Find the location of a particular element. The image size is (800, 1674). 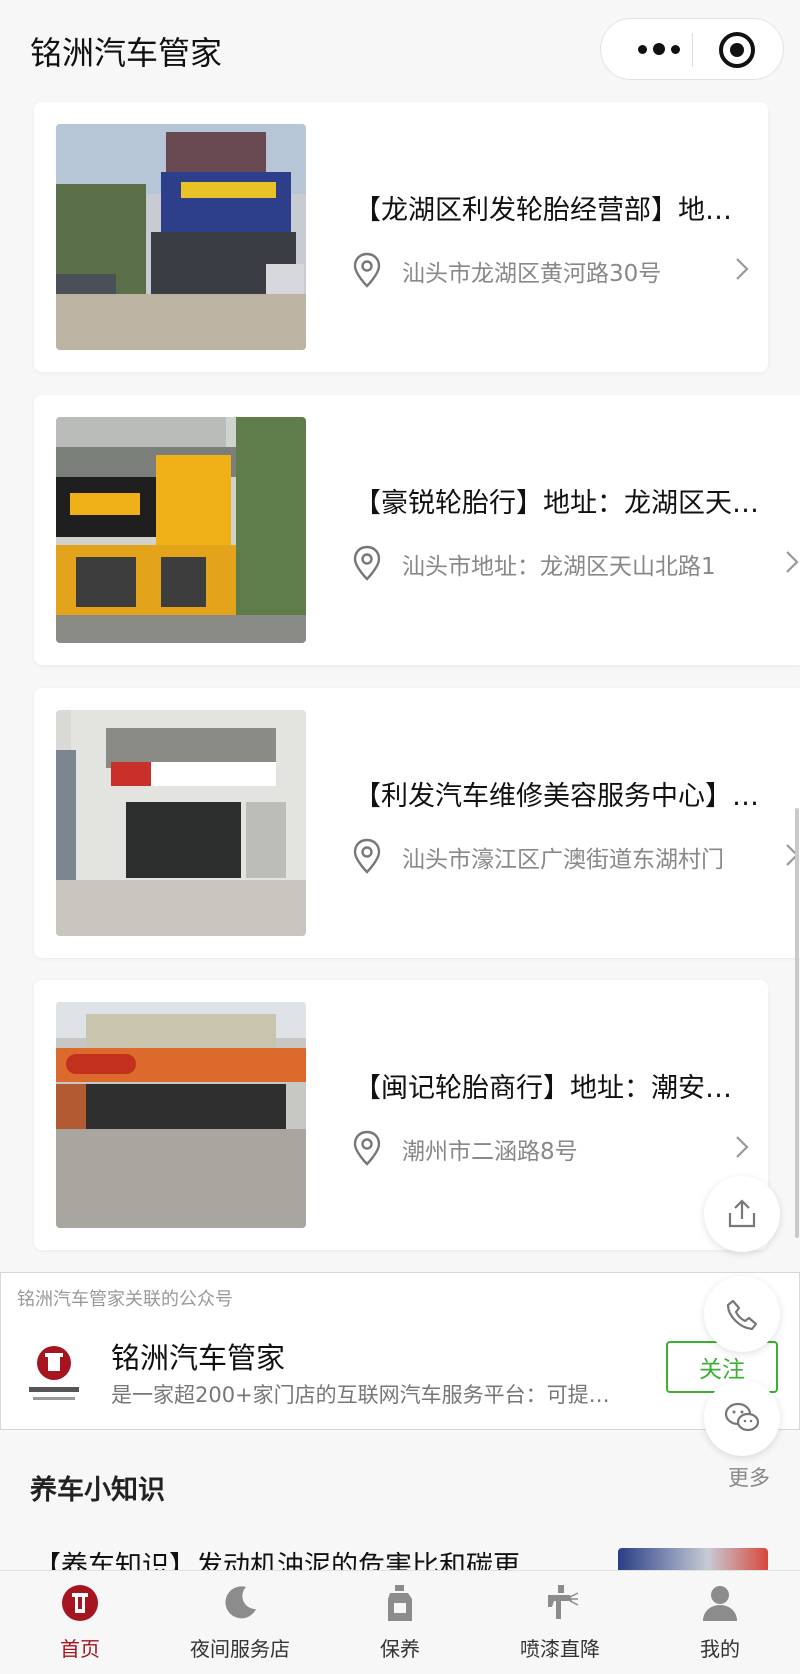

wechat-contact-button is located at coordinates (742, 1418).